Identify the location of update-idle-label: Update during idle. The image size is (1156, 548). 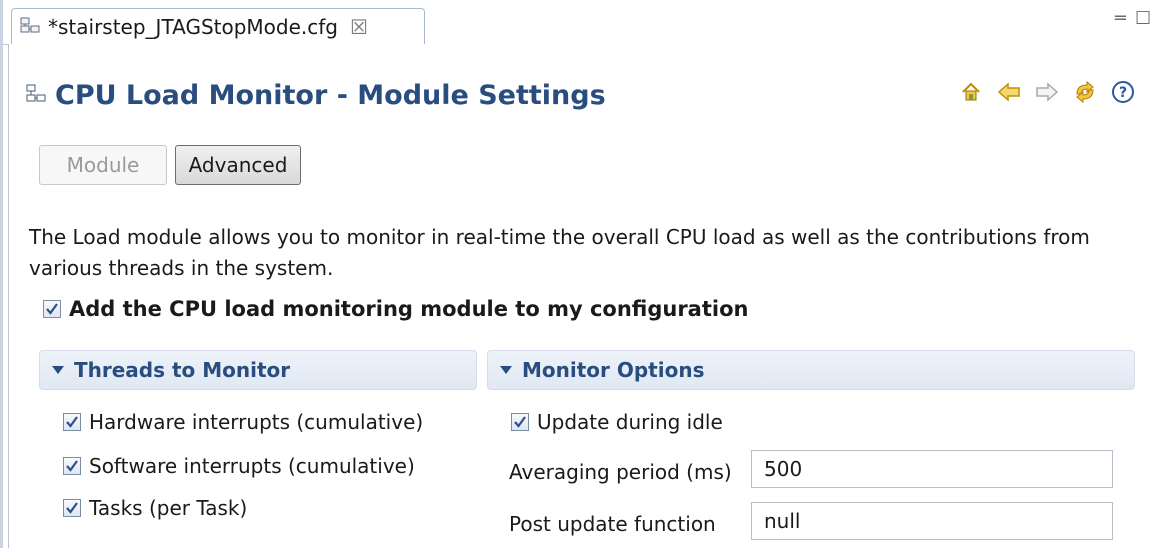
(630, 422).